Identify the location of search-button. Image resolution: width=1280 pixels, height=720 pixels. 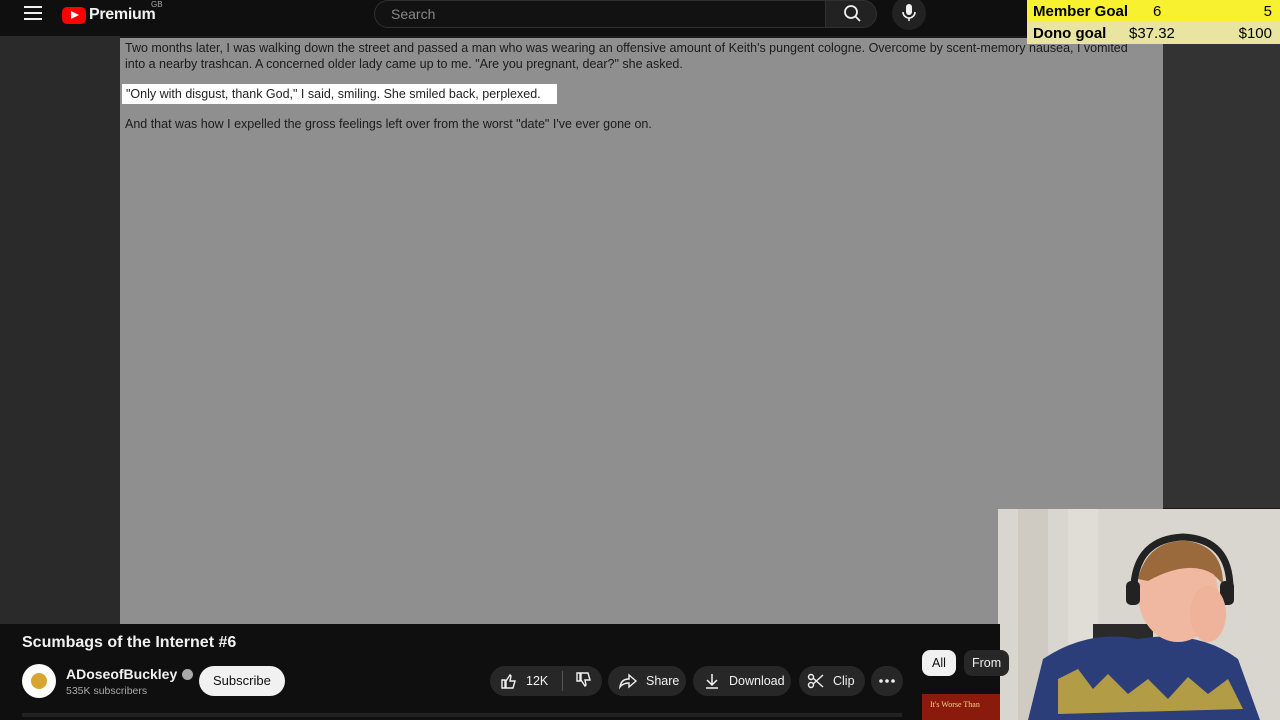
(851, 14).